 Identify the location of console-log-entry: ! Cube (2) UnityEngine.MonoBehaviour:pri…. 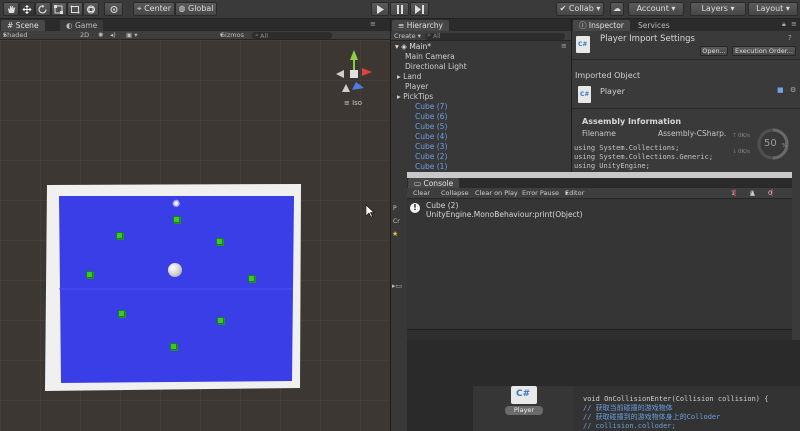
(599, 210).